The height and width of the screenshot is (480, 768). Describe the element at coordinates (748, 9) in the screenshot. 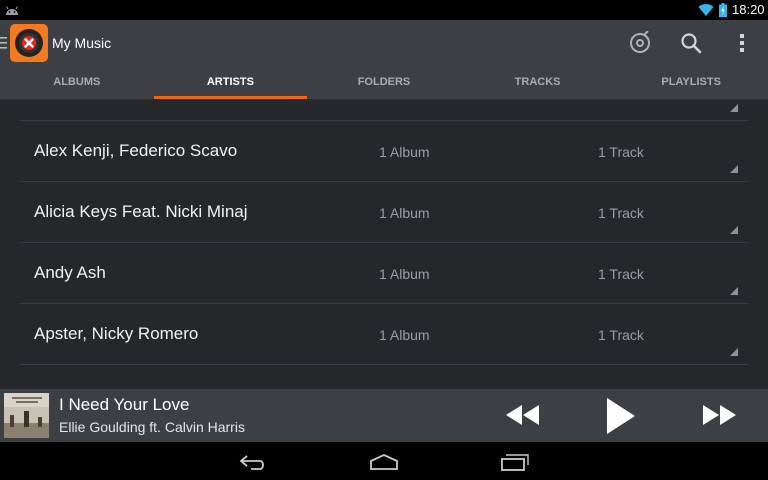

I see `status-clock: 18:20` at that location.